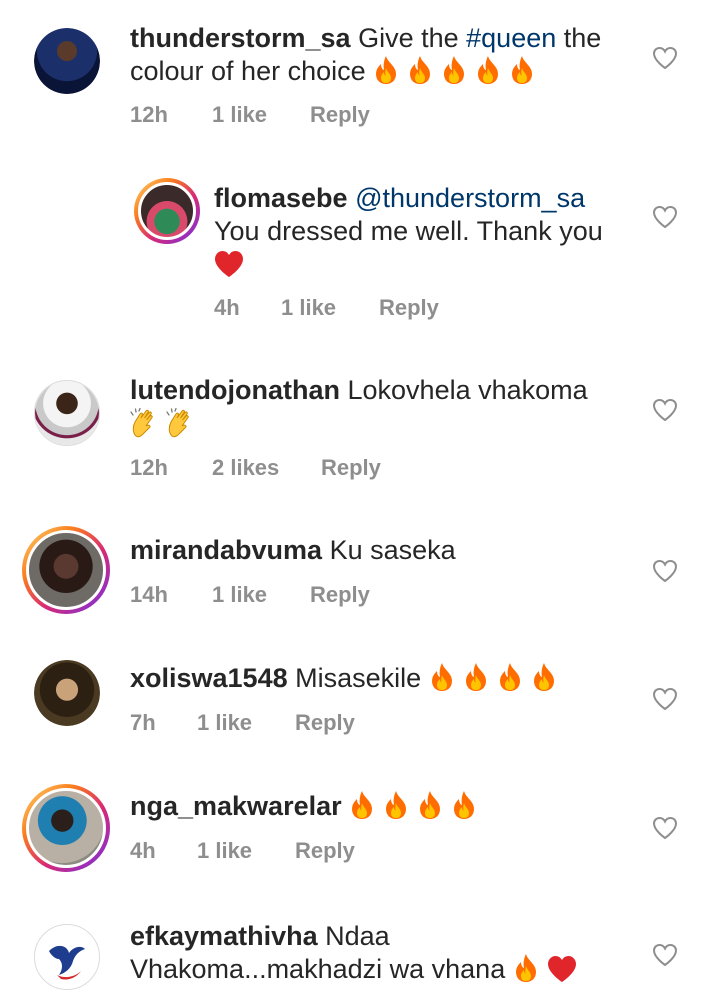  What do you see at coordinates (511, 38) in the screenshot?
I see `hashtag-link: #queen` at bounding box center [511, 38].